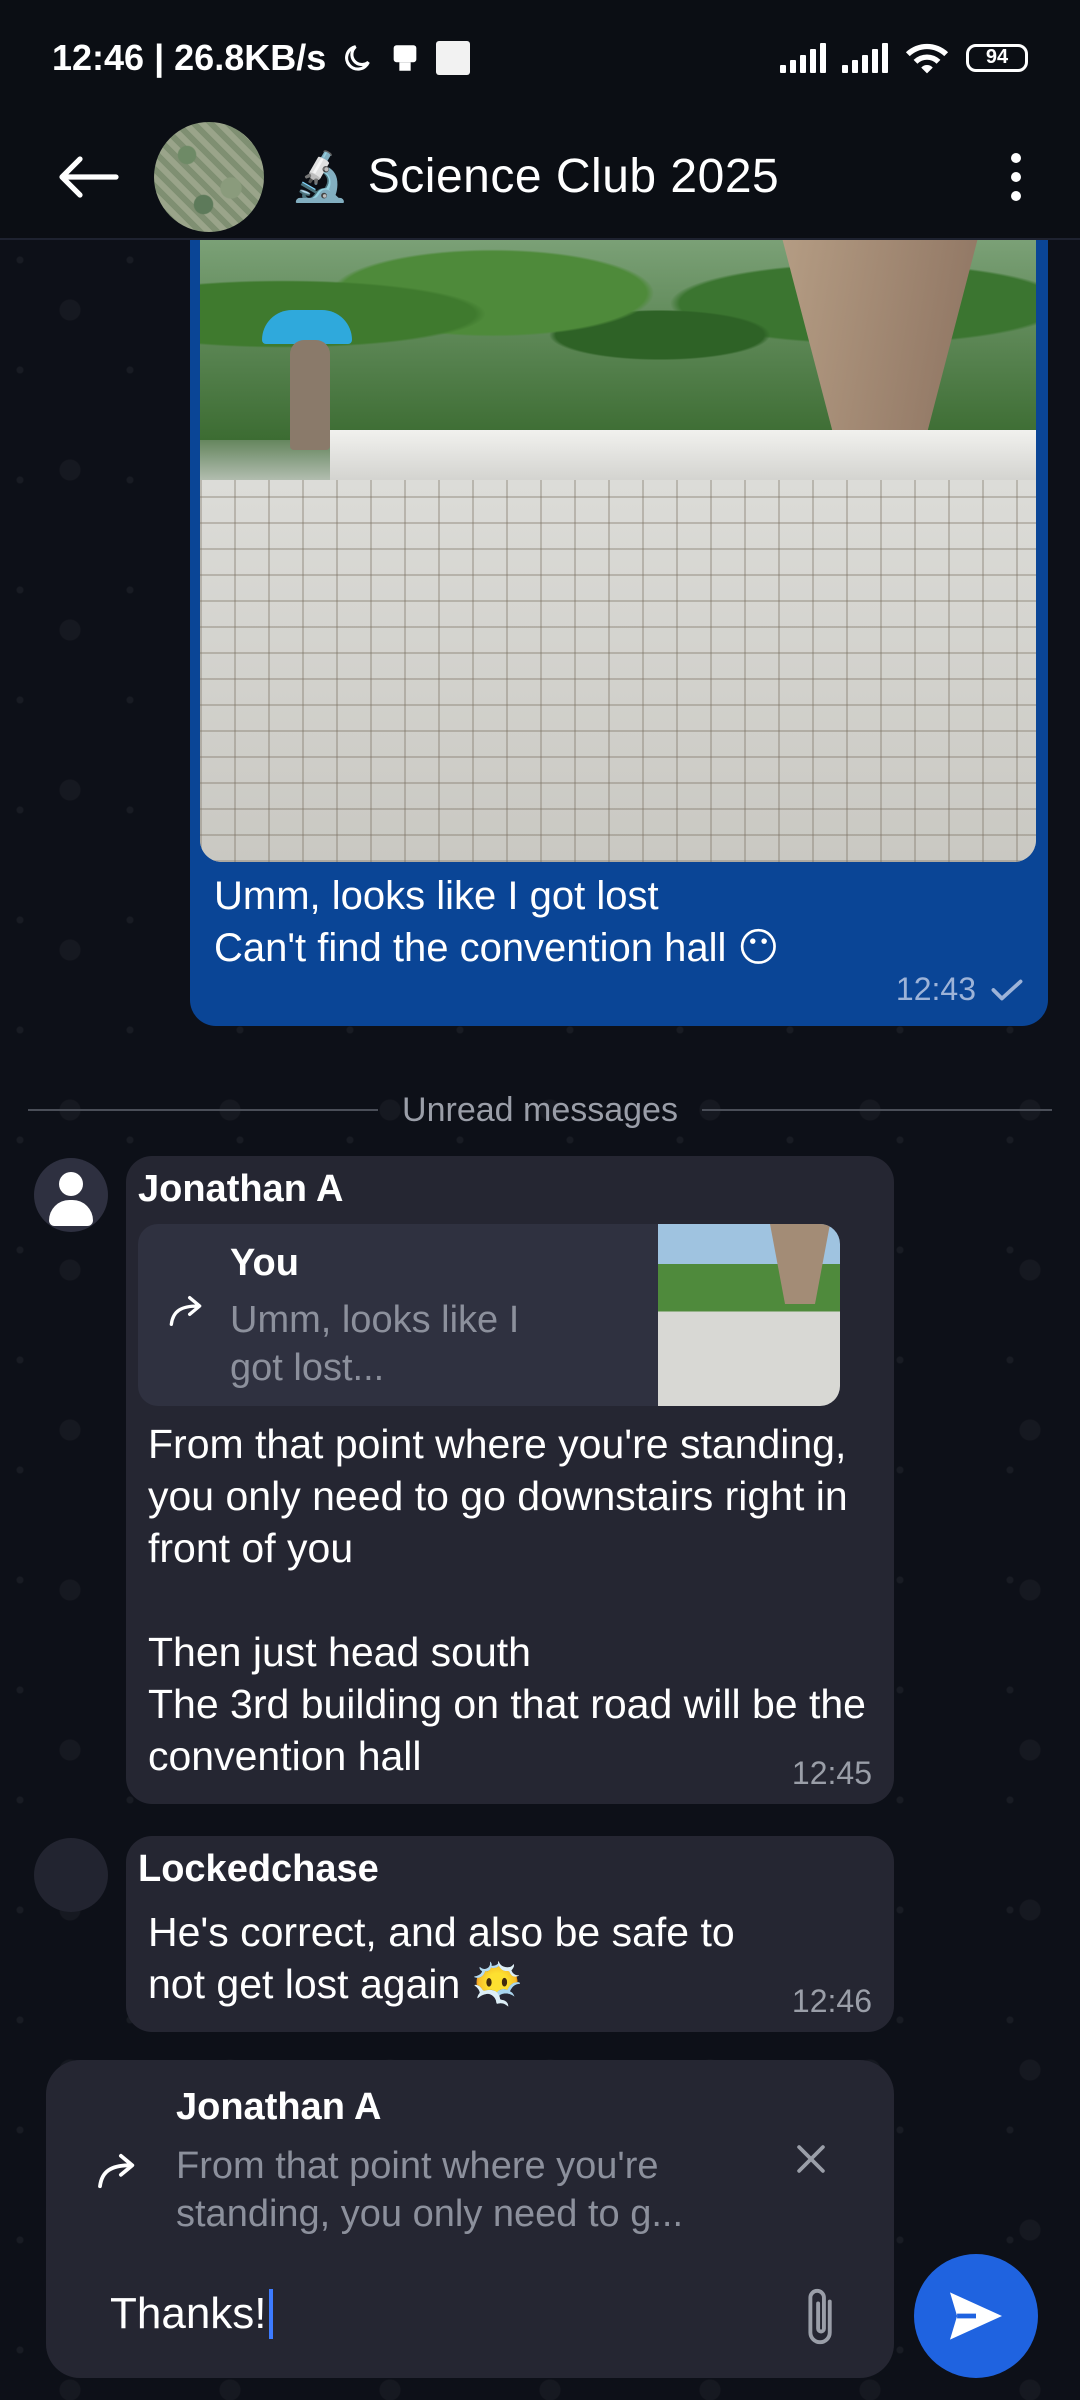  Describe the element at coordinates (320, 177) in the screenshot. I see `microscope-icon: 🔬` at that location.